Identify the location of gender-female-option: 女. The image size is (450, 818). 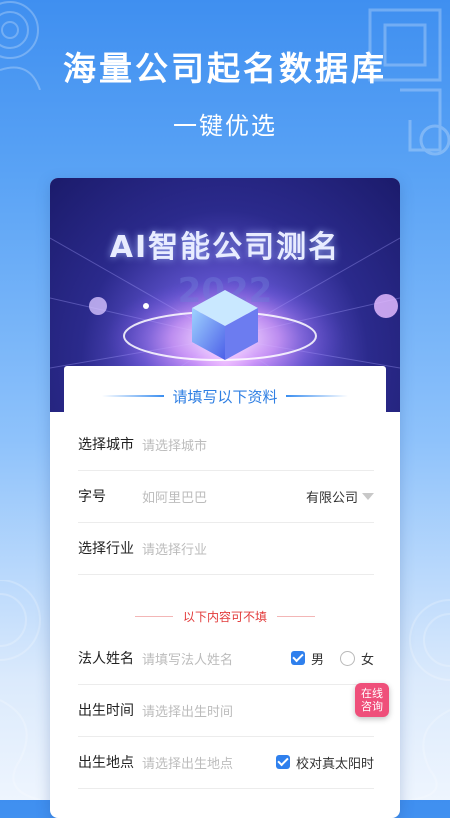
(356, 658).